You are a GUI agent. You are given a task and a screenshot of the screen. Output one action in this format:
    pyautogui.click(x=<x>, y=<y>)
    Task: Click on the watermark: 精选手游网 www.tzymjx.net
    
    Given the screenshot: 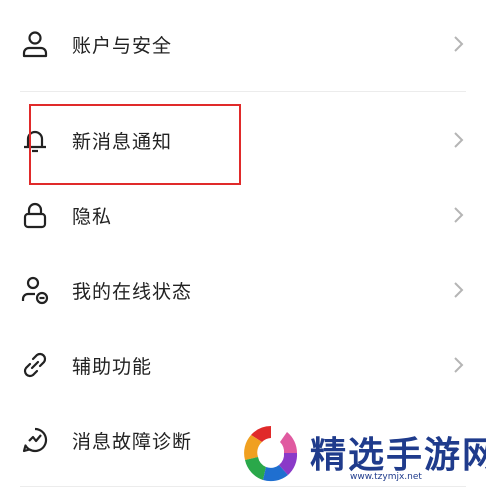 What is the action you would take?
    pyautogui.click(x=362, y=453)
    